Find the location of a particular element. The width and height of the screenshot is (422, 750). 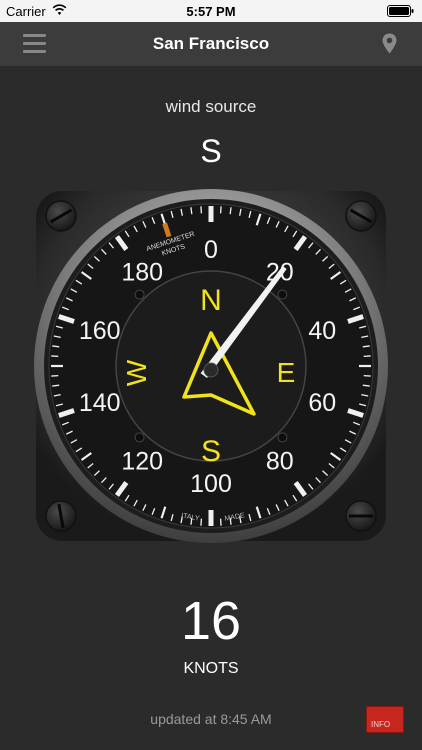

updated-time: updated at 8:45 AM is located at coordinates (211, 719).